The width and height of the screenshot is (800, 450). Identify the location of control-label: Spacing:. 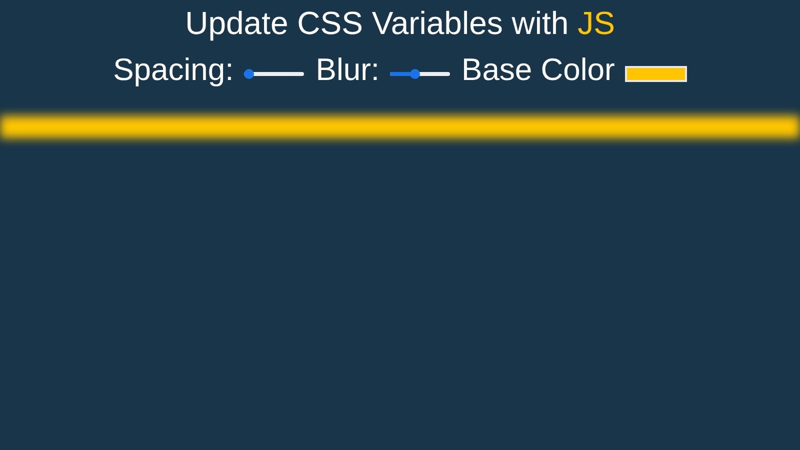
(173, 70).